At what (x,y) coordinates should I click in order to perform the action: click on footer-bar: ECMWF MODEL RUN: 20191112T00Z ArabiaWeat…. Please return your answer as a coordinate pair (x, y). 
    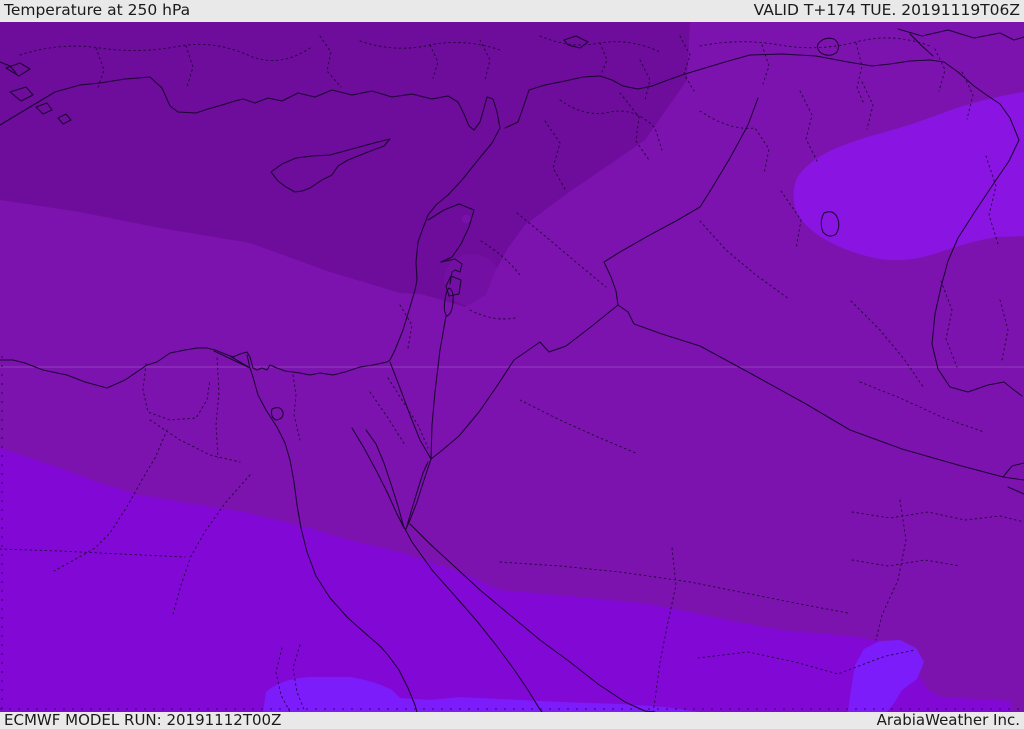
    Looking at the image, I should click on (512, 720).